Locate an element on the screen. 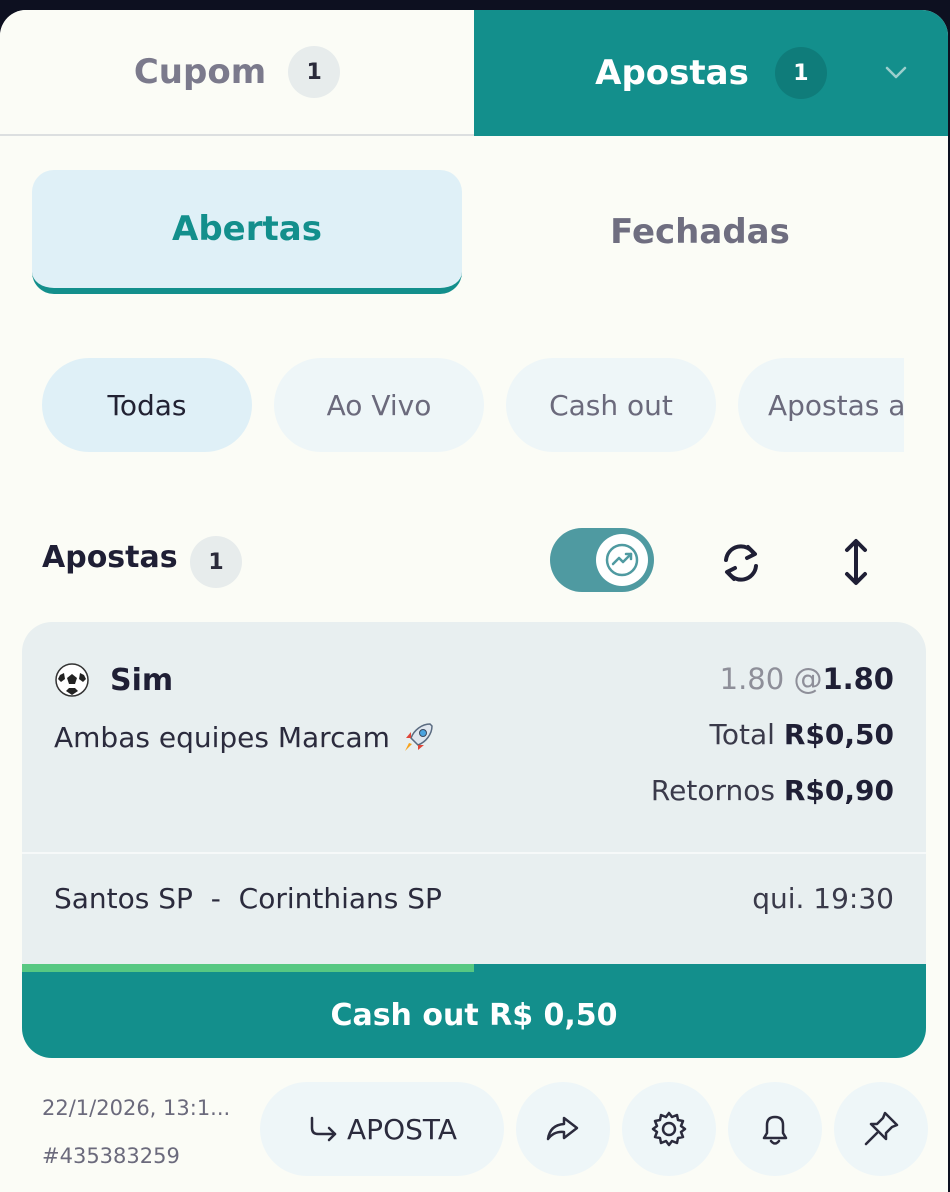 The image size is (950, 1192). cashout-progress-fill is located at coordinates (248, 968).